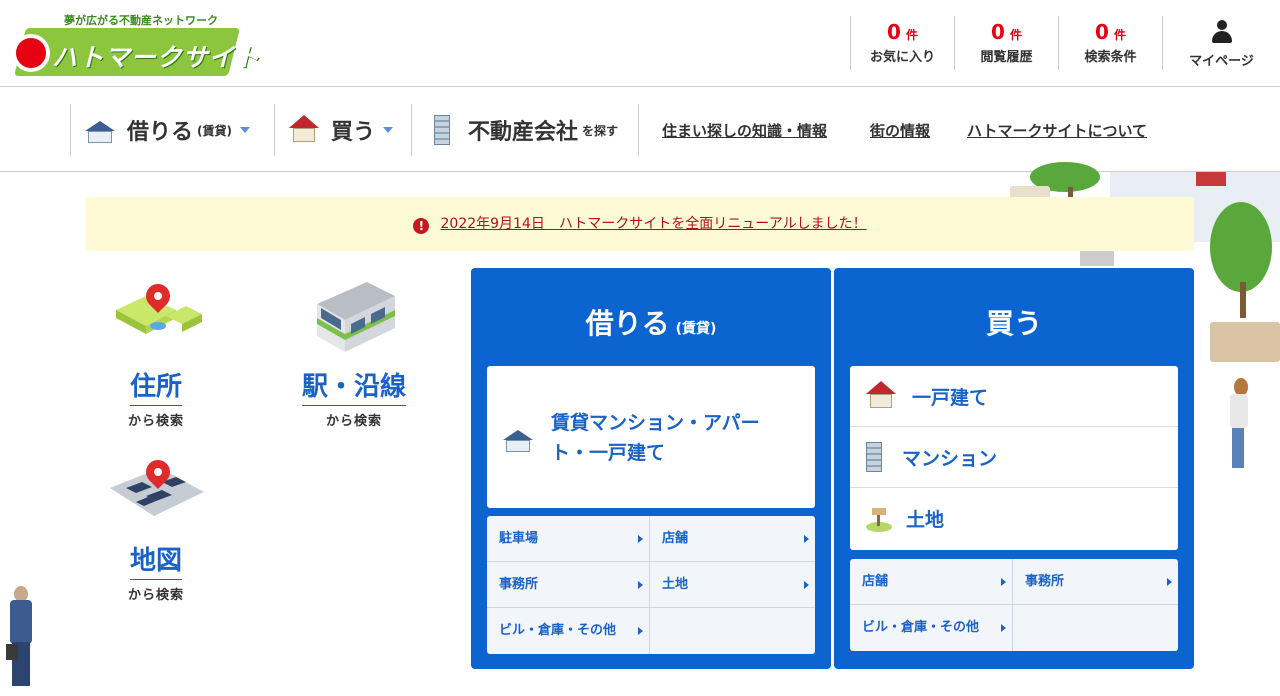  I want to click on buy-office-link: 事務所, so click(1095, 582).